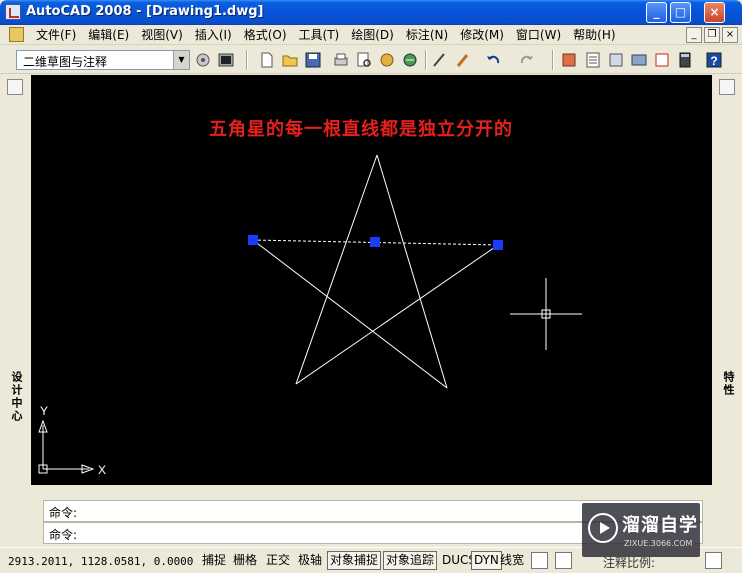  Describe the element at coordinates (213, 35) in the screenshot. I see `menu-item: 插入(I)` at that location.